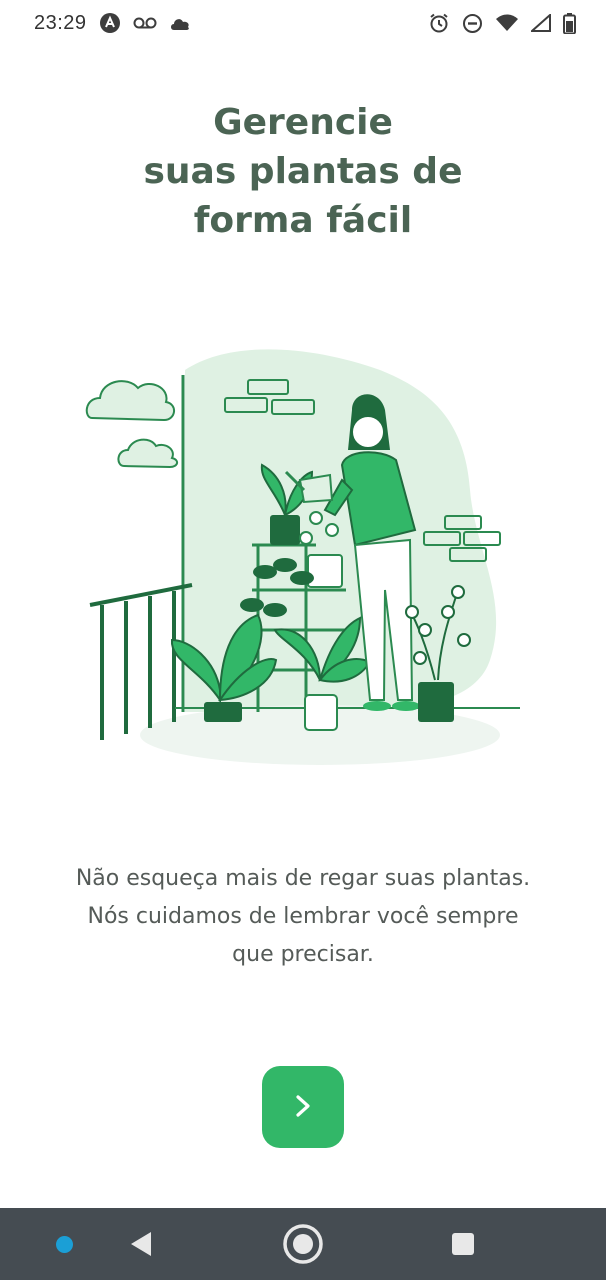 This screenshot has width=606, height=1280. I want to click on status-right, so click(502, 23).